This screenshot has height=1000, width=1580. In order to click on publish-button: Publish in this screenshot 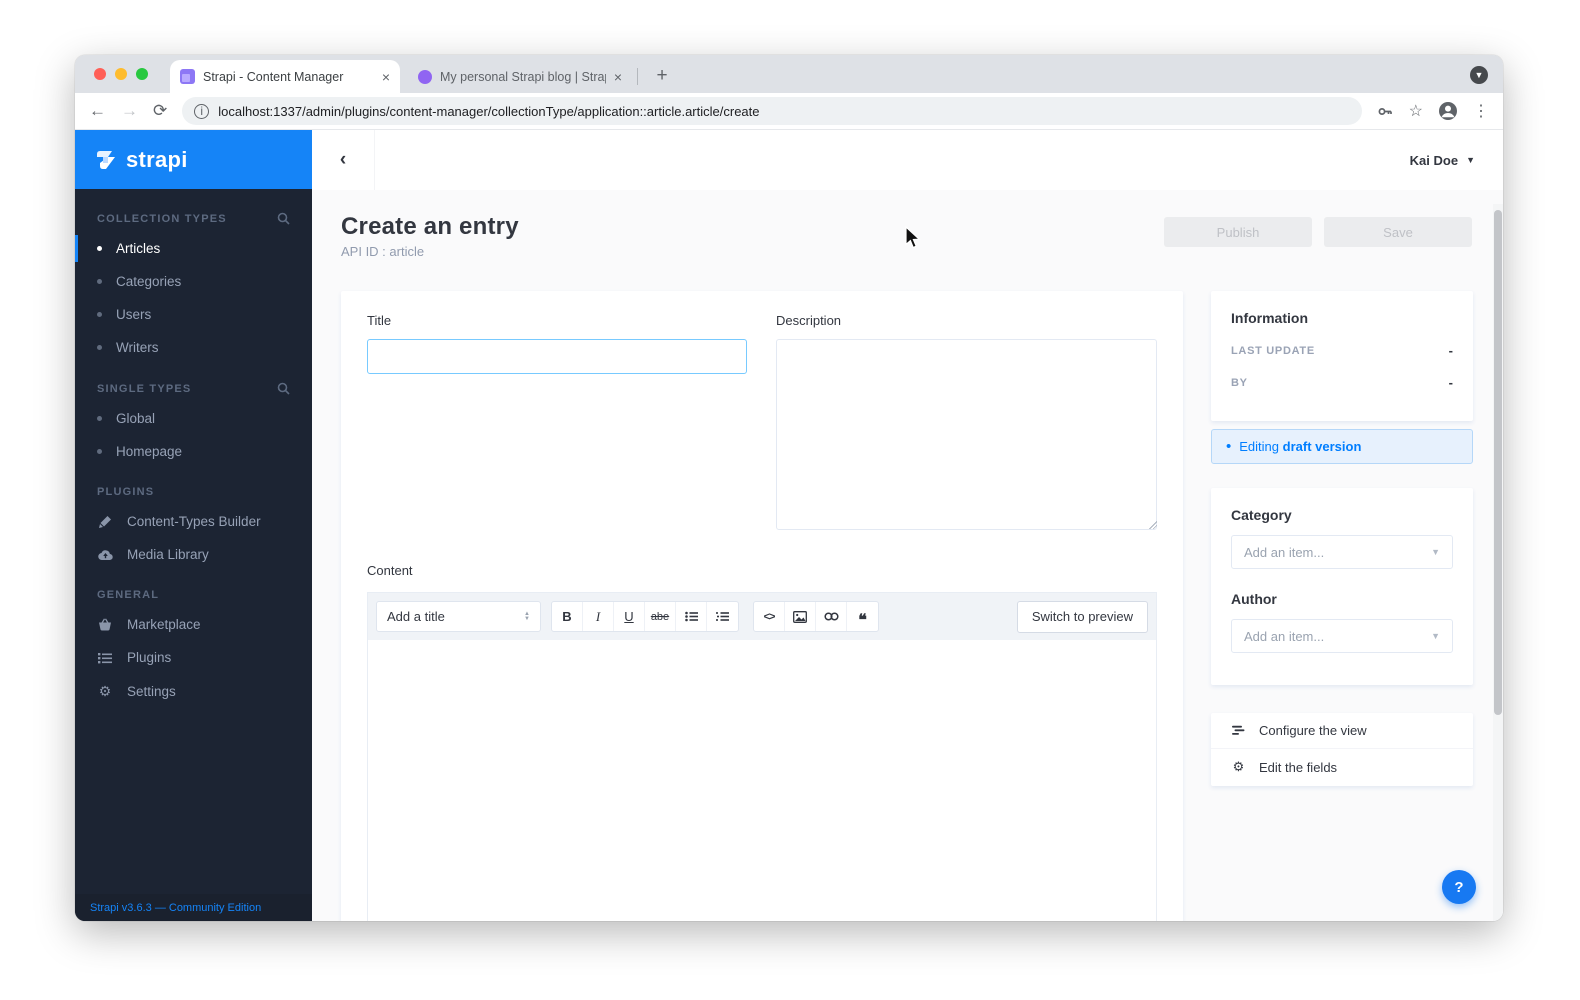, I will do `click(1238, 232)`.